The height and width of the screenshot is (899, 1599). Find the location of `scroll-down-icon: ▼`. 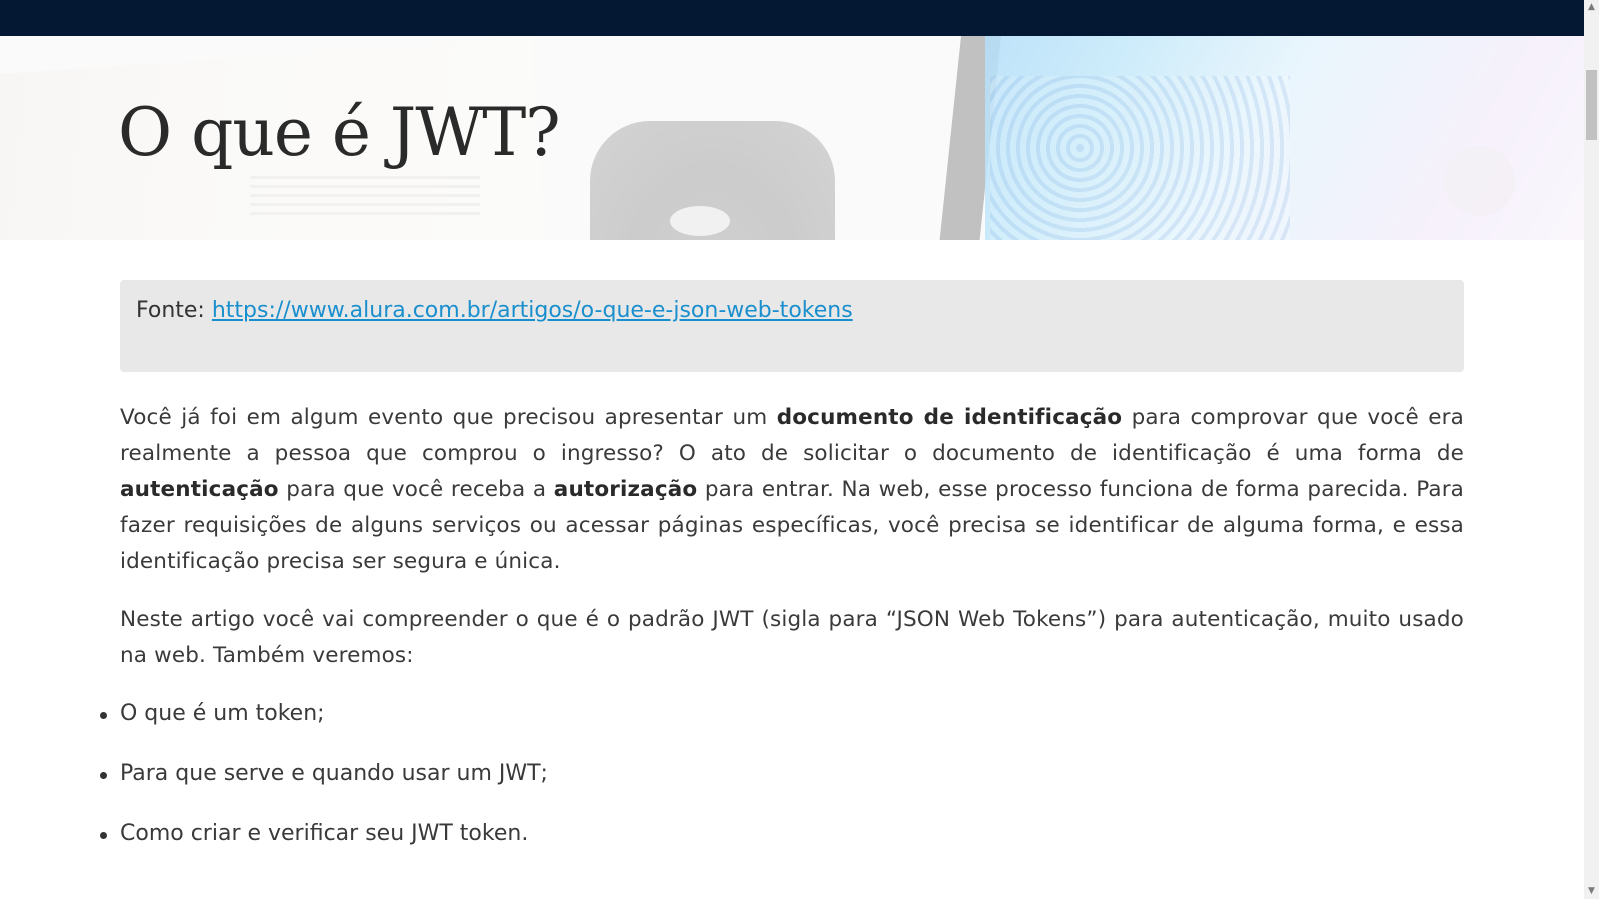

scroll-down-icon: ▼ is located at coordinates (1591, 891).